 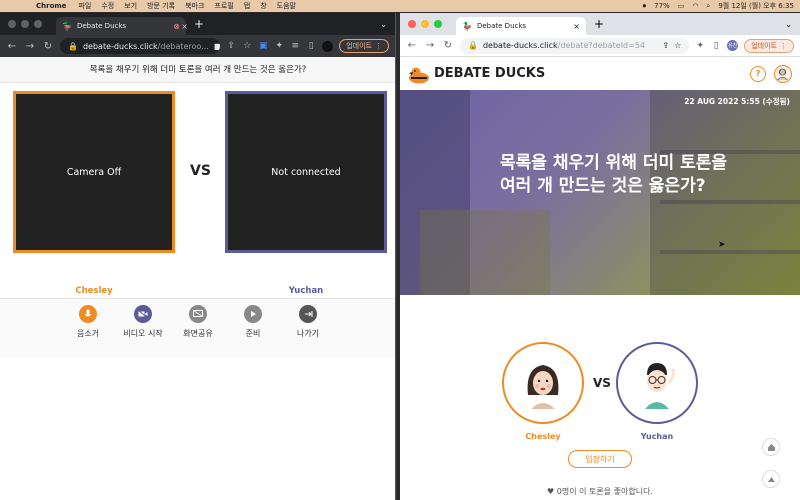 I want to click on screen-share-label: 화면공유, so click(x=198, y=333).